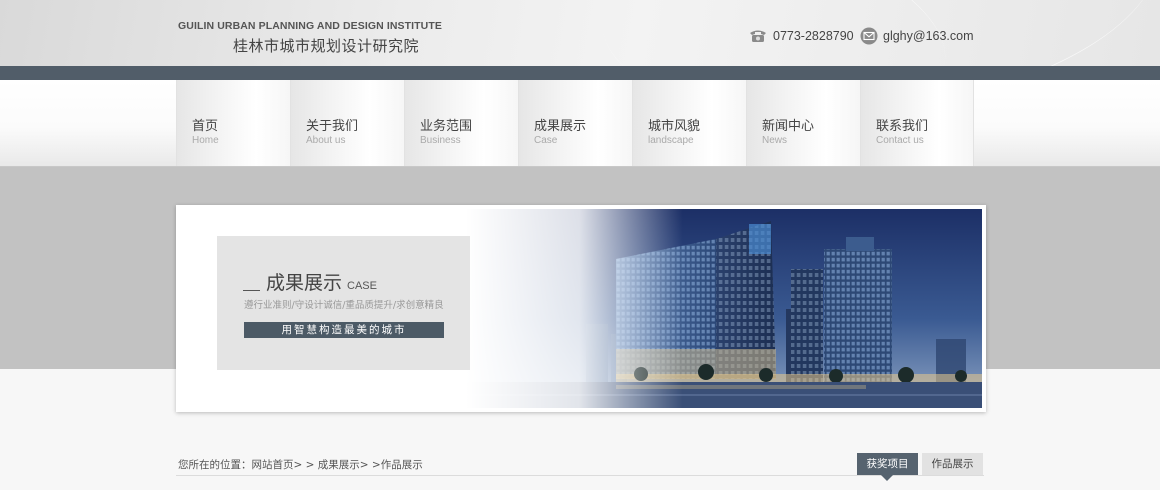  What do you see at coordinates (902, 126) in the screenshot?
I see `nav-label-cn: 联系我们` at bounding box center [902, 126].